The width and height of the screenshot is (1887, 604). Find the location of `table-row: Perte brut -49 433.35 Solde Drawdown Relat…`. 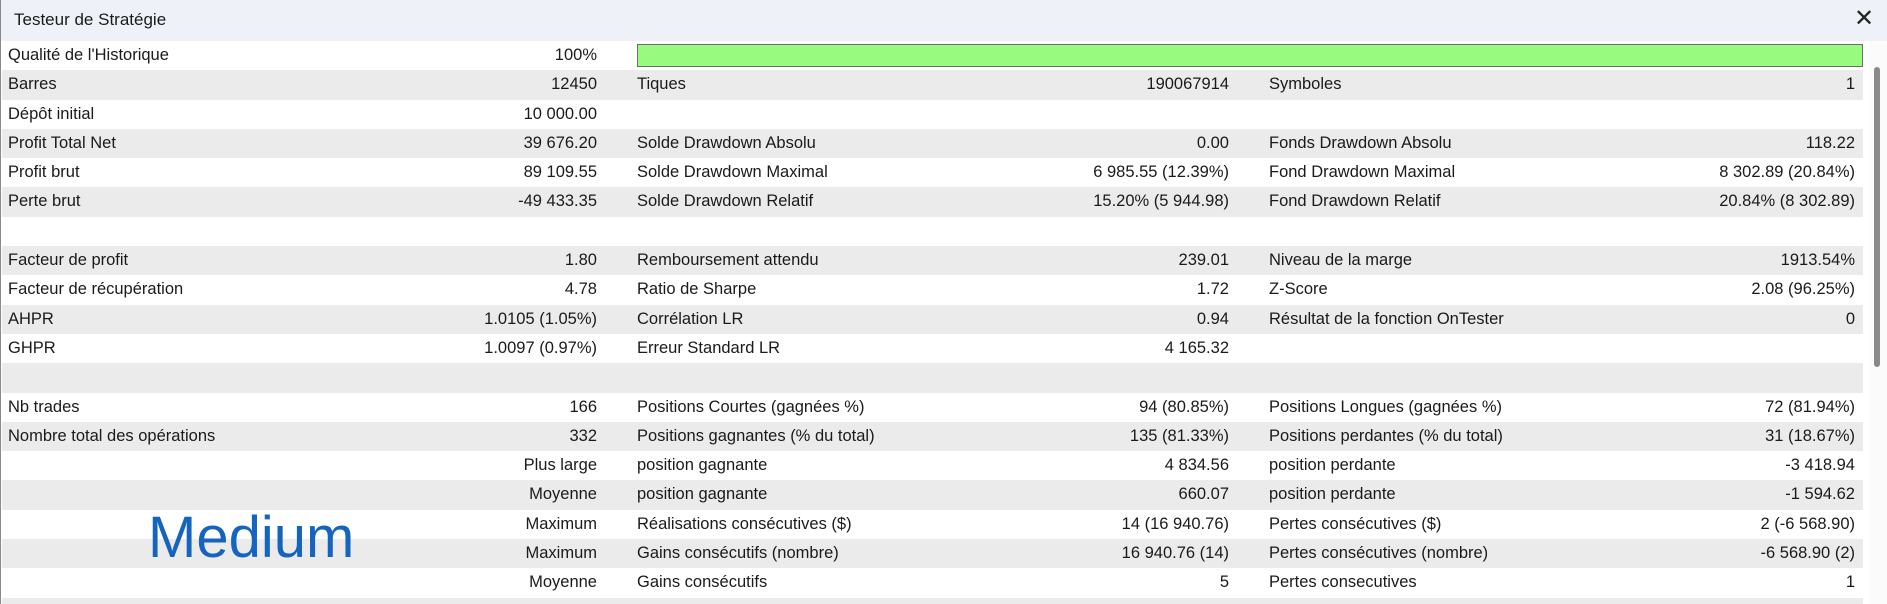

table-row: Perte brut -49 433.35 Solde Drawdown Relat… is located at coordinates (932, 202).